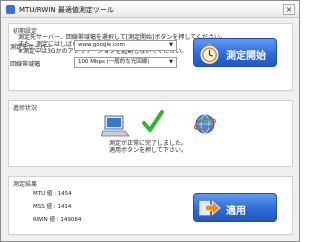 Image resolution: width=320 pixels, height=242 pixels. What do you see at coordinates (125, 45) in the screenshot?
I see `server-select: www.google.com ▼` at bounding box center [125, 45].